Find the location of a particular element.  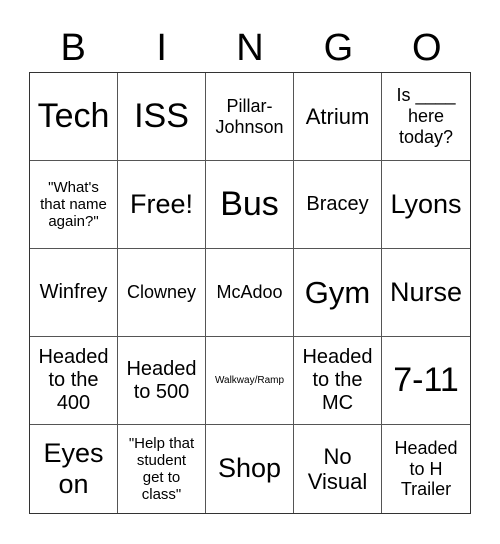

cell-text: Lyons is located at coordinates (426, 203).